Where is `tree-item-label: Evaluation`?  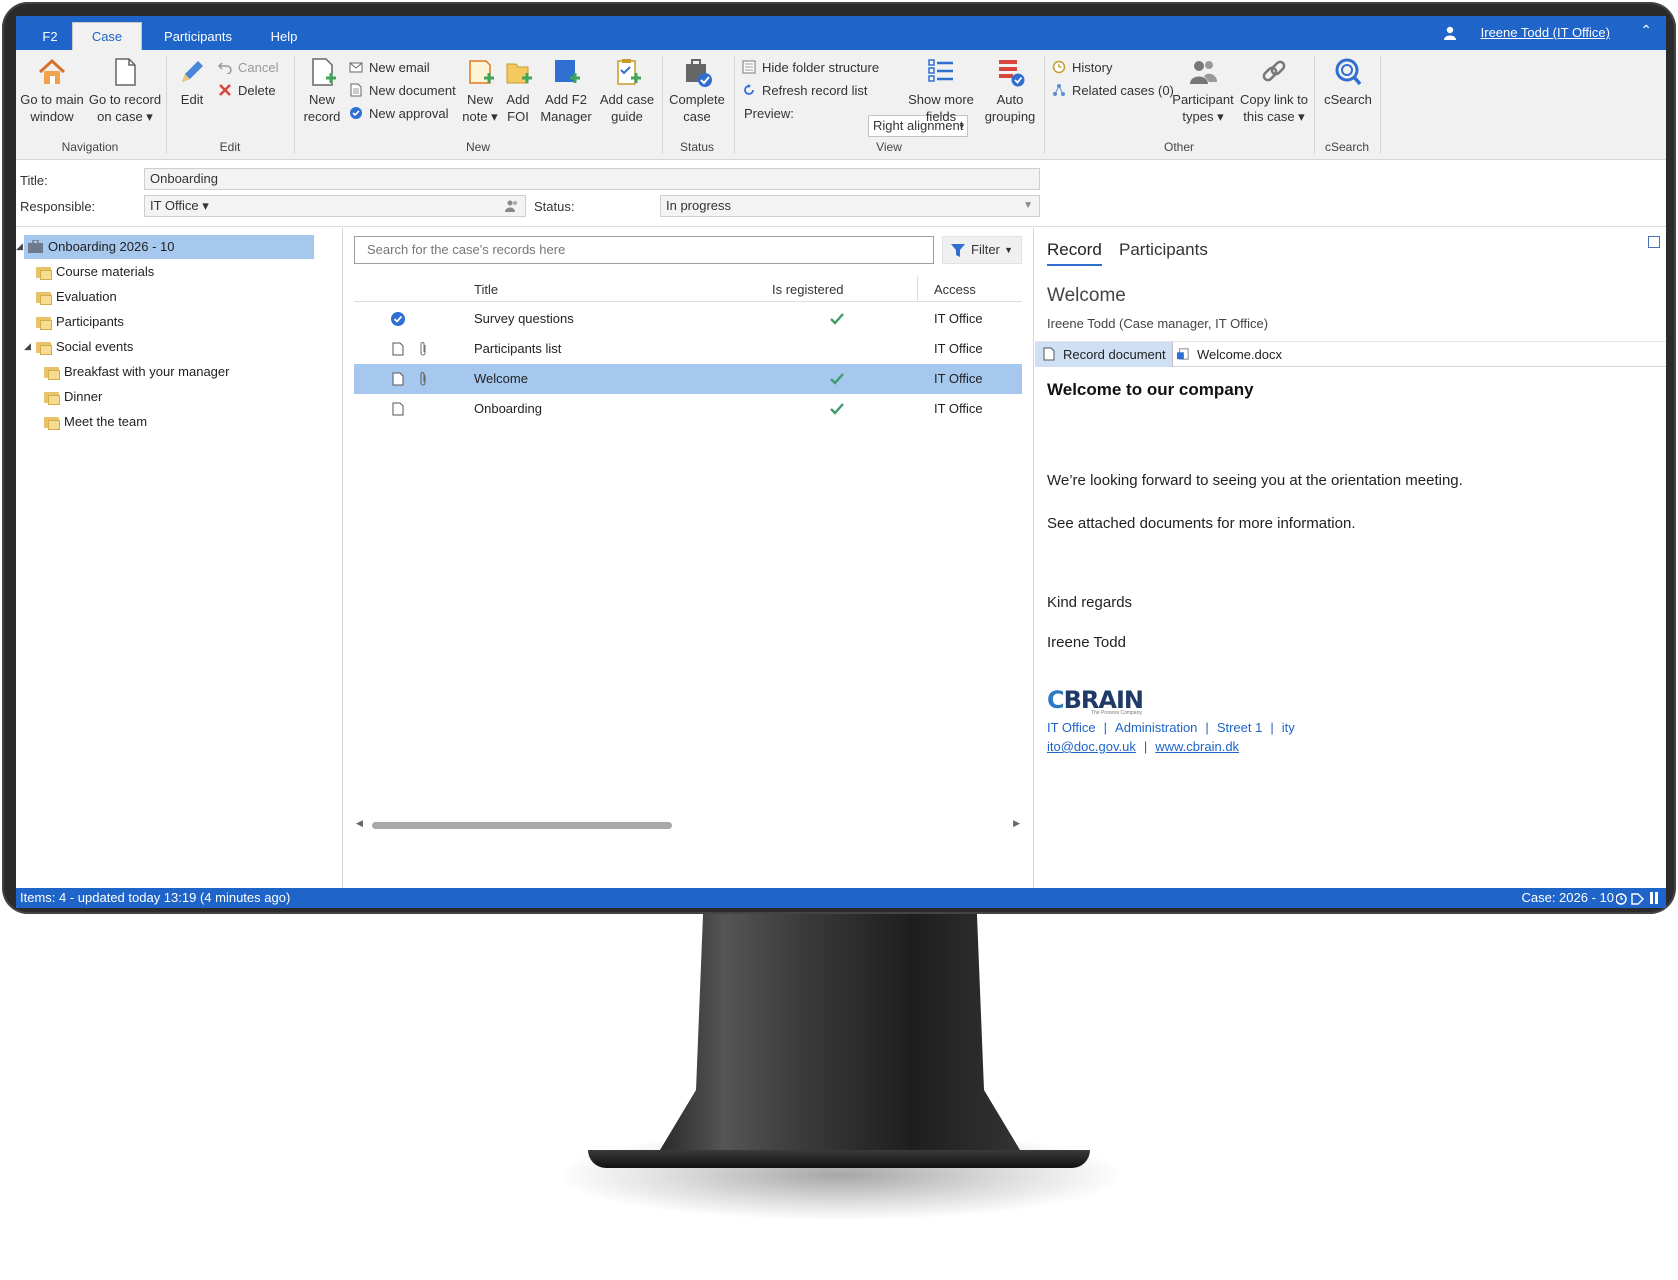 tree-item-label: Evaluation is located at coordinates (86, 296).